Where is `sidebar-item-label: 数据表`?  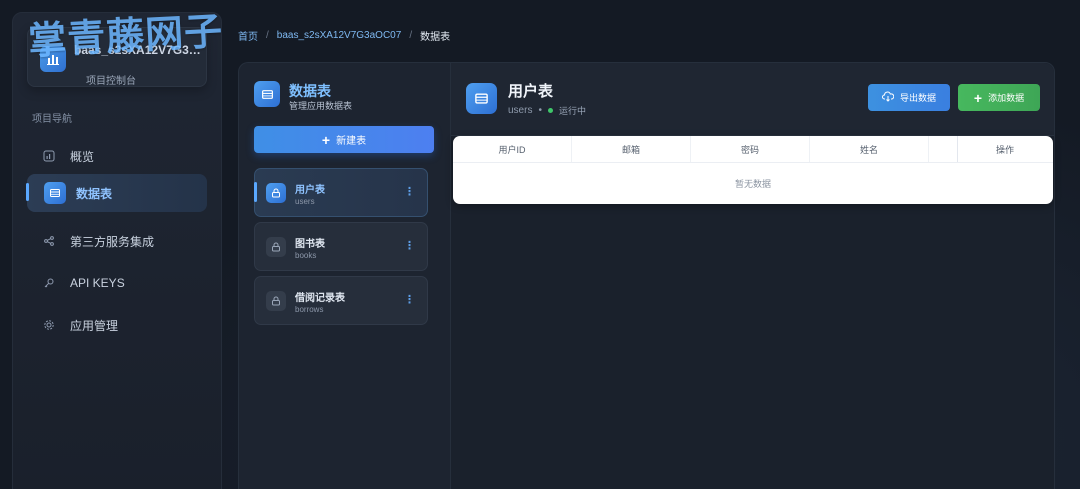 sidebar-item-label: 数据表 is located at coordinates (94, 193).